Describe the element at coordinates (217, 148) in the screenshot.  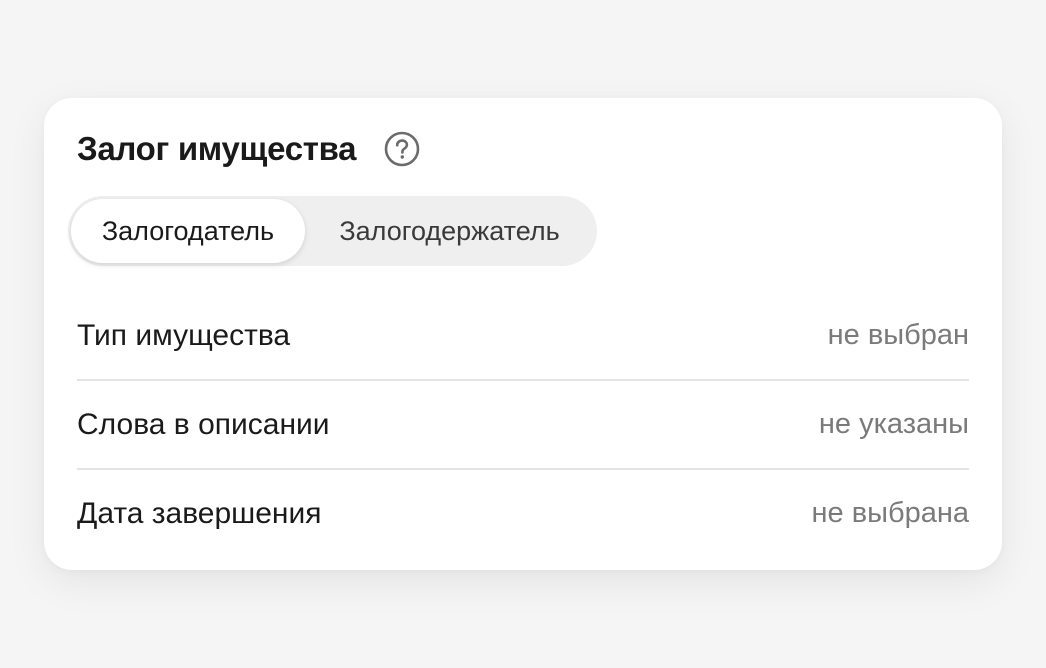
I see `card-title: Залог имущества` at that location.